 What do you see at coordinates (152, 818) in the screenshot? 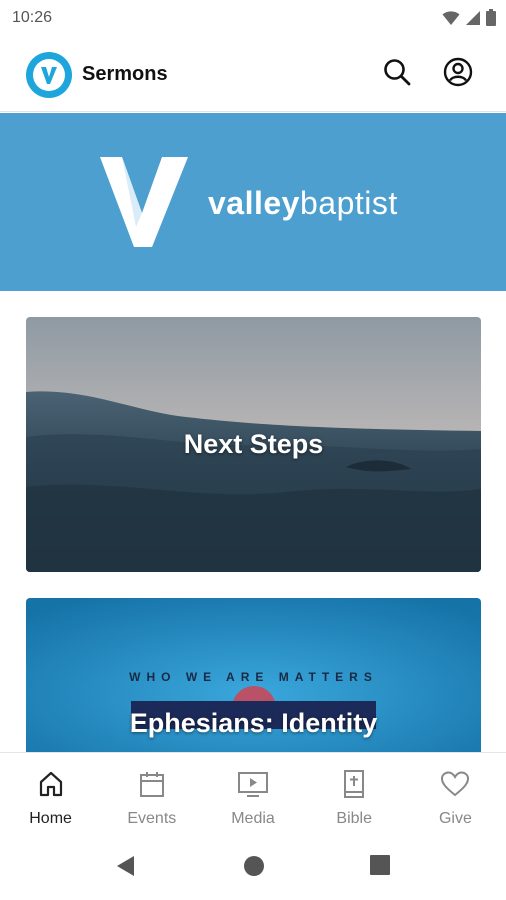
I see `nav-label-events: Events` at bounding box center [152, 818].